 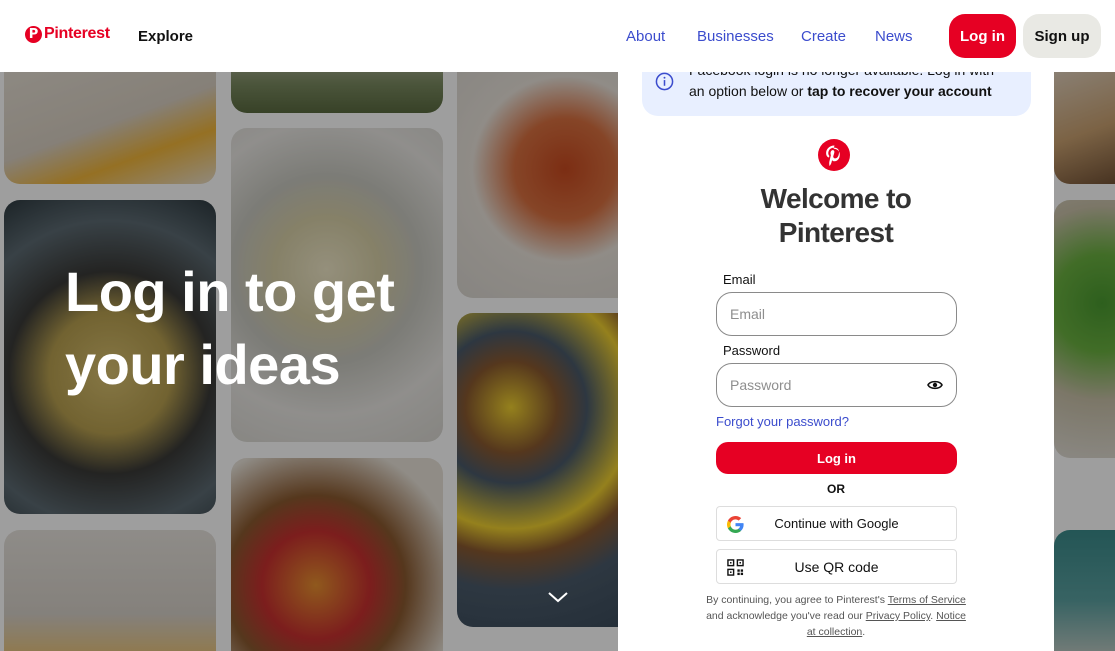 What do you see at coordinates (927, 600) in the screenshot?
I see `terms-of-service-link: Terms of Service` at bounding box center [927, 600].